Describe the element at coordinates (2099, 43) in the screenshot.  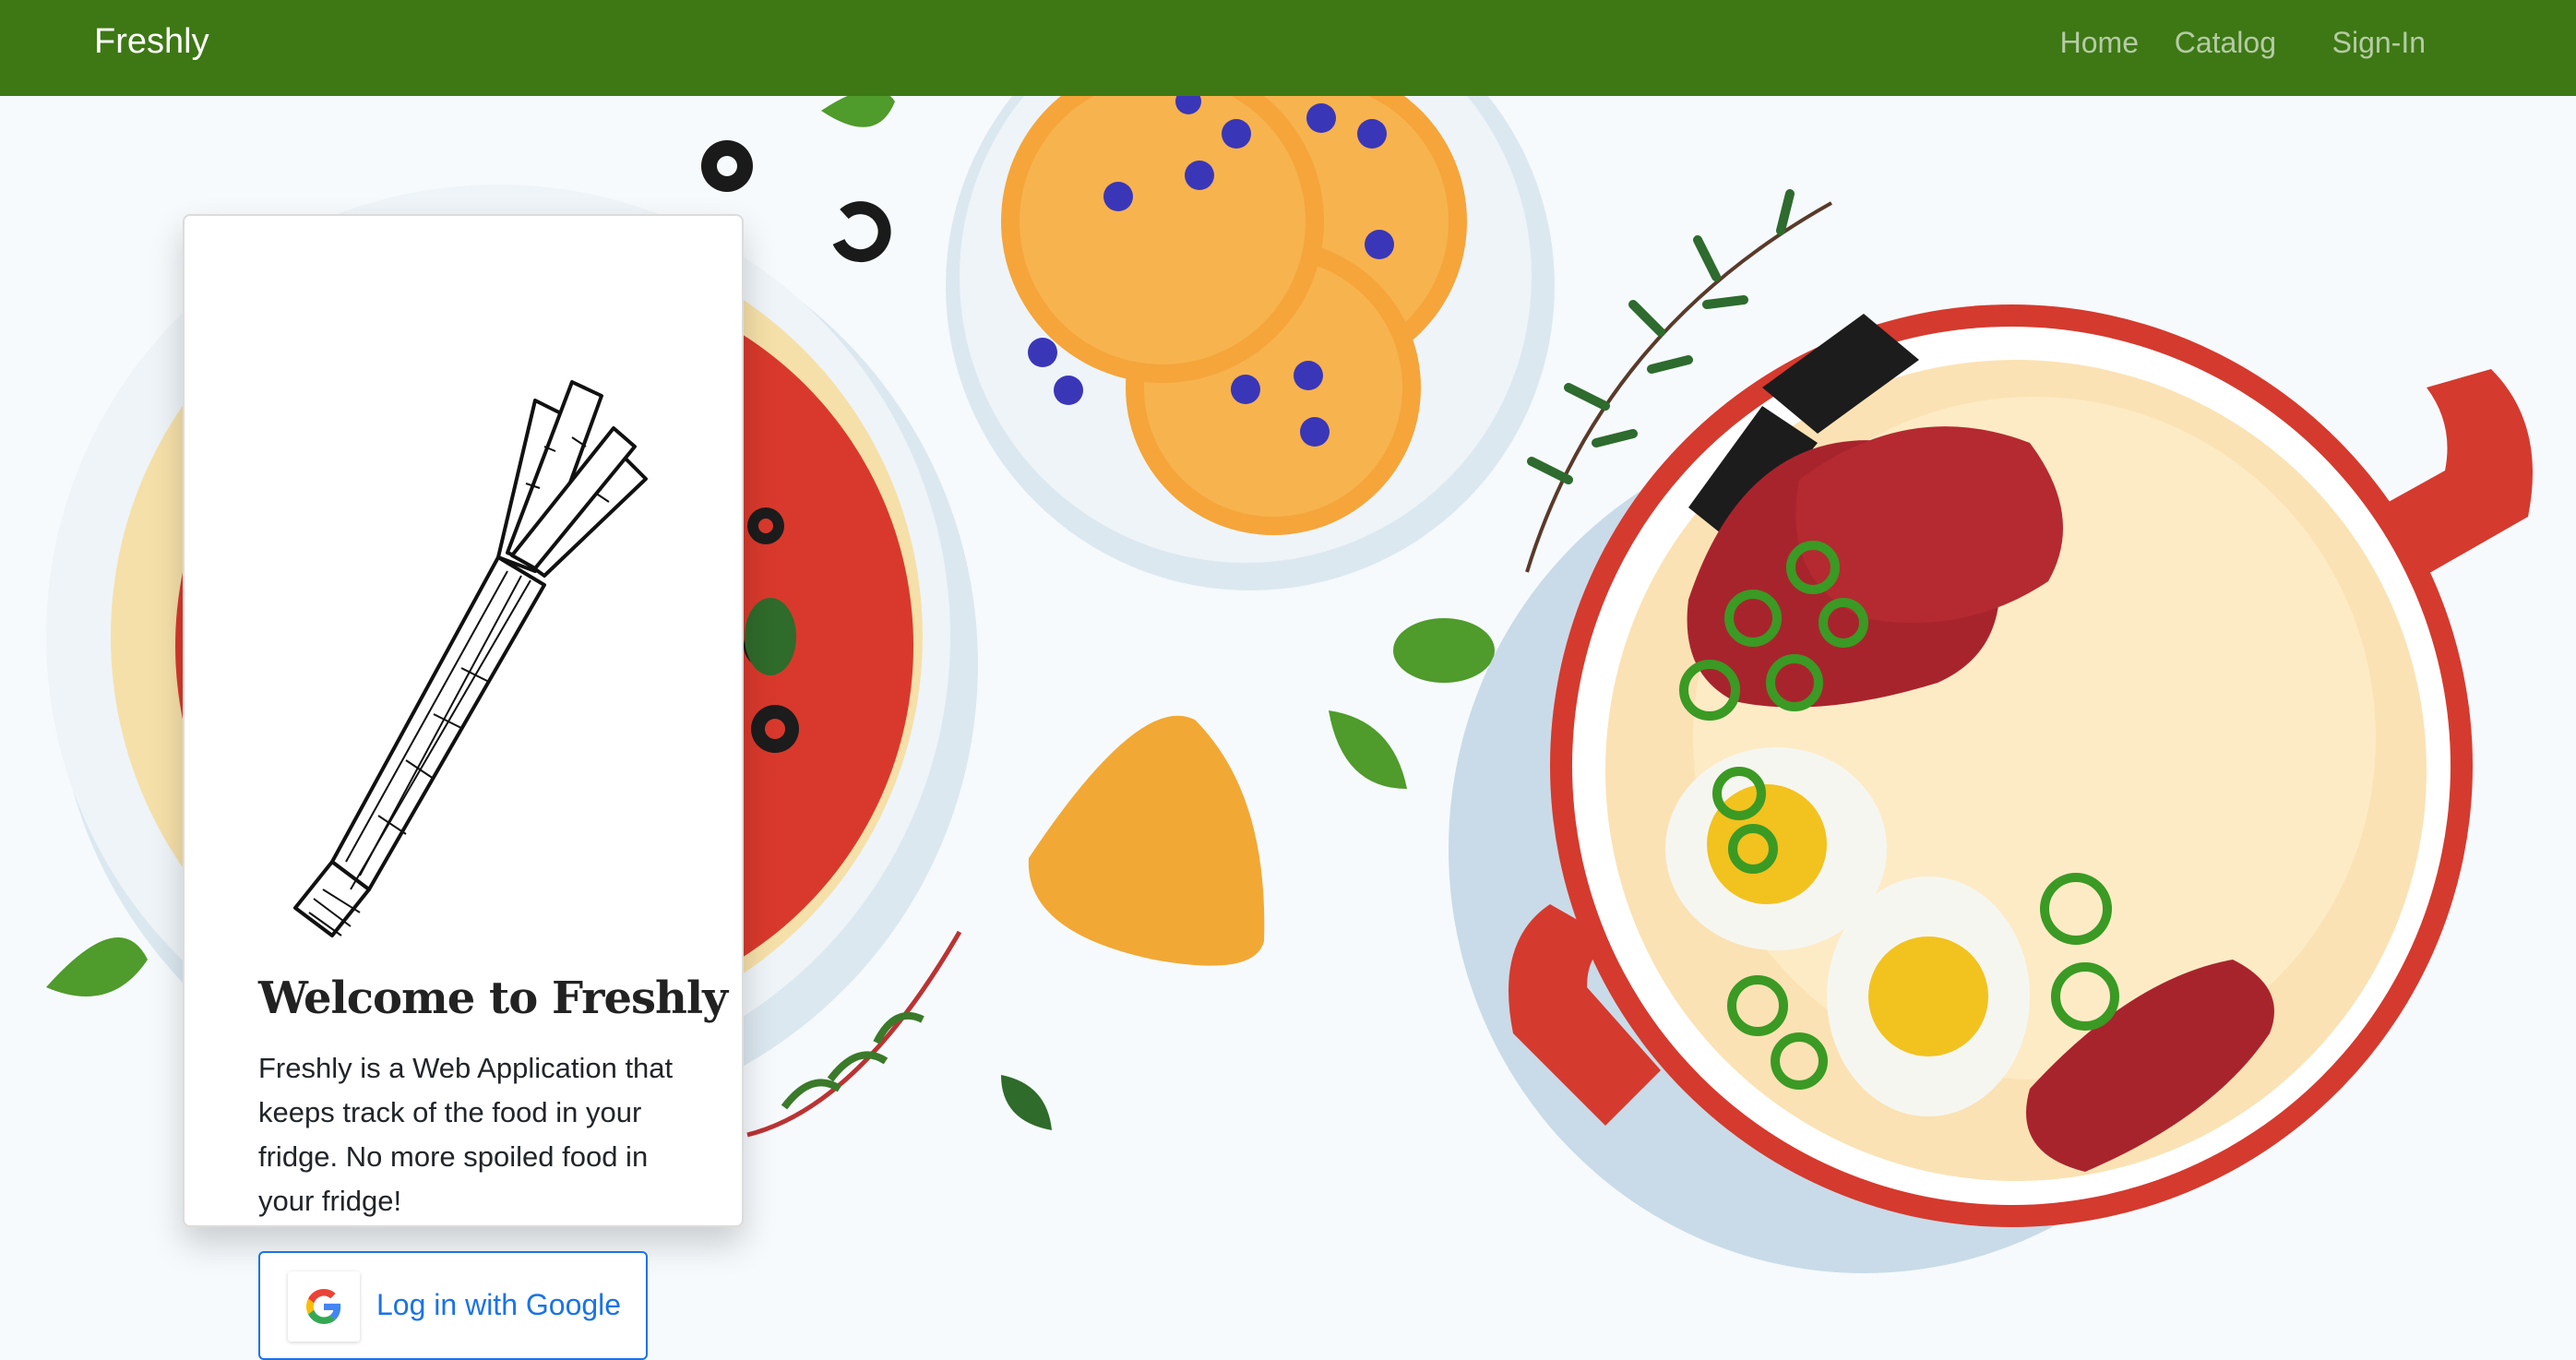
I see `nav-link-home: Home` at that location.